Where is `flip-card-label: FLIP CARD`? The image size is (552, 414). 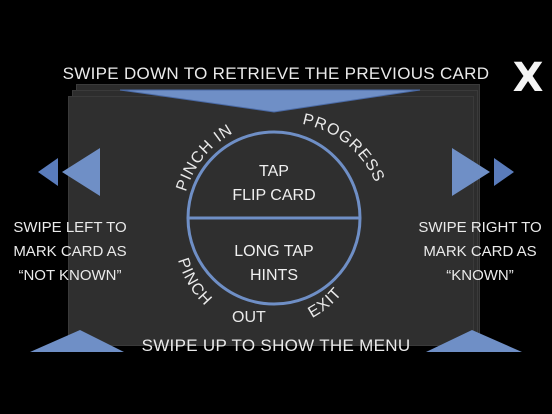
flip-card-label: FLIP CARD is located at coordinates (274, 195).